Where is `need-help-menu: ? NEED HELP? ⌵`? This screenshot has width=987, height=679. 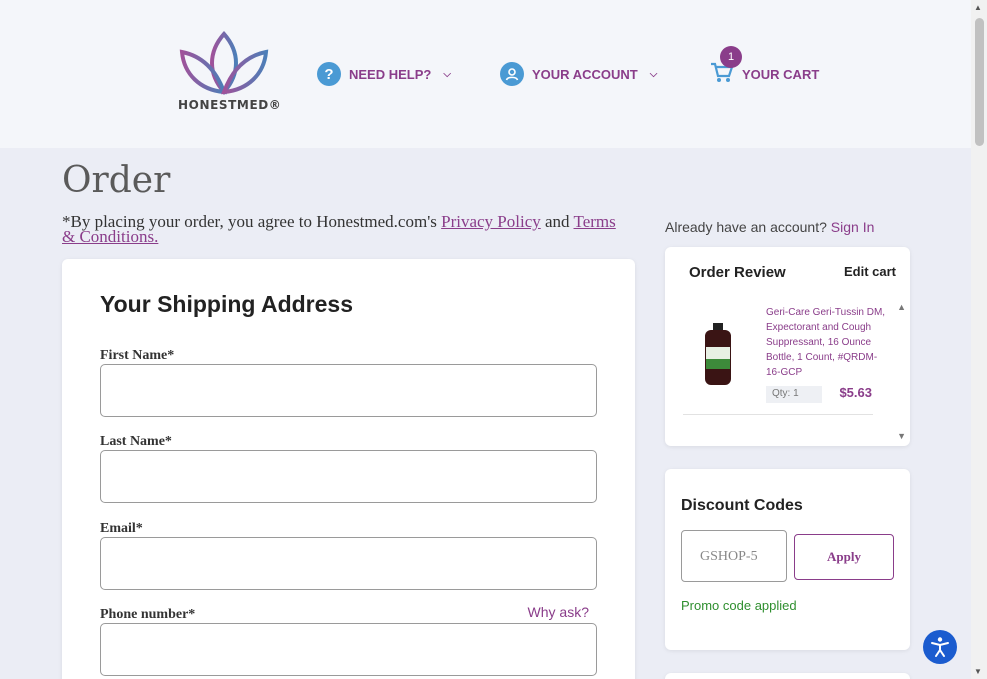
need-help-menu: ? NEED HELP? ⌵ is located at coordinates (384, 74).